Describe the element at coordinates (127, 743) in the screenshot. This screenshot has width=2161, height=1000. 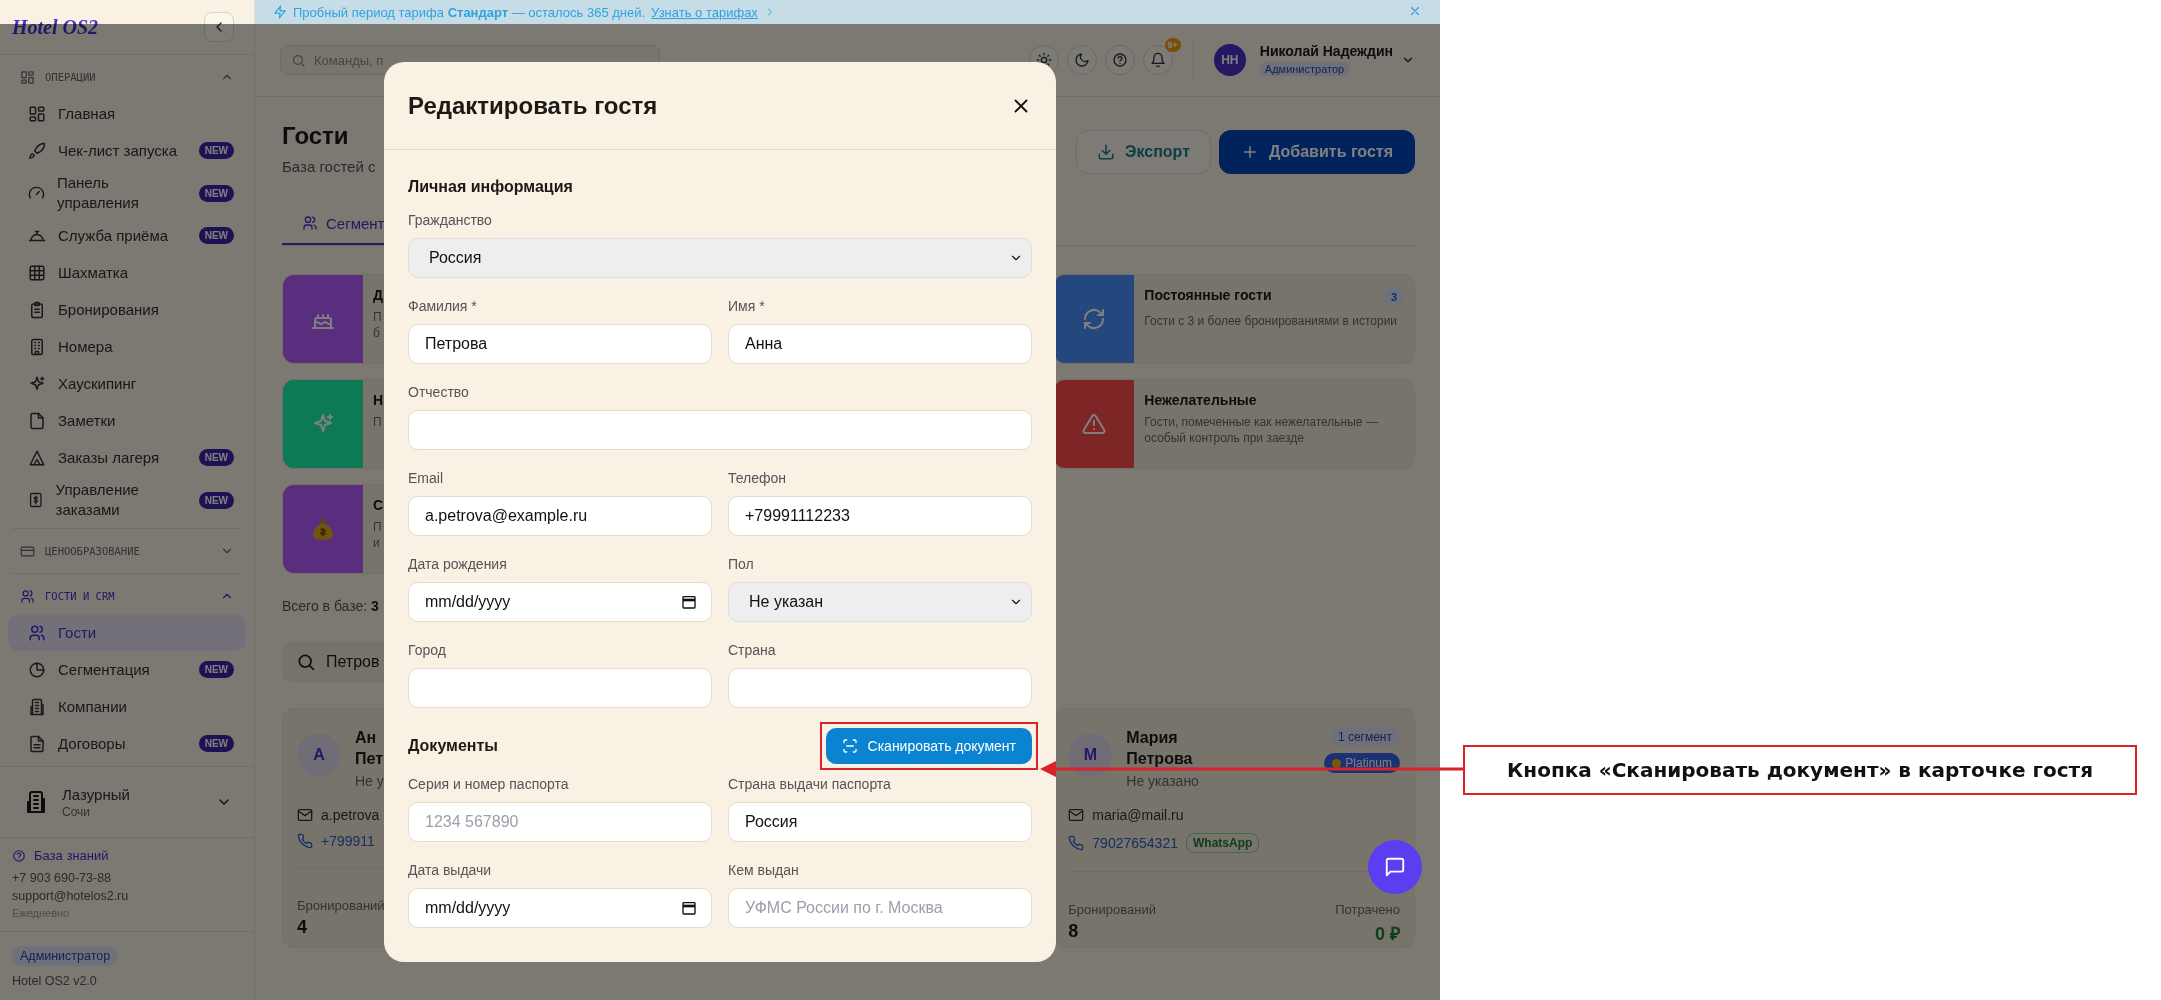
I see `nav-item: Договоры NEW` at that location.